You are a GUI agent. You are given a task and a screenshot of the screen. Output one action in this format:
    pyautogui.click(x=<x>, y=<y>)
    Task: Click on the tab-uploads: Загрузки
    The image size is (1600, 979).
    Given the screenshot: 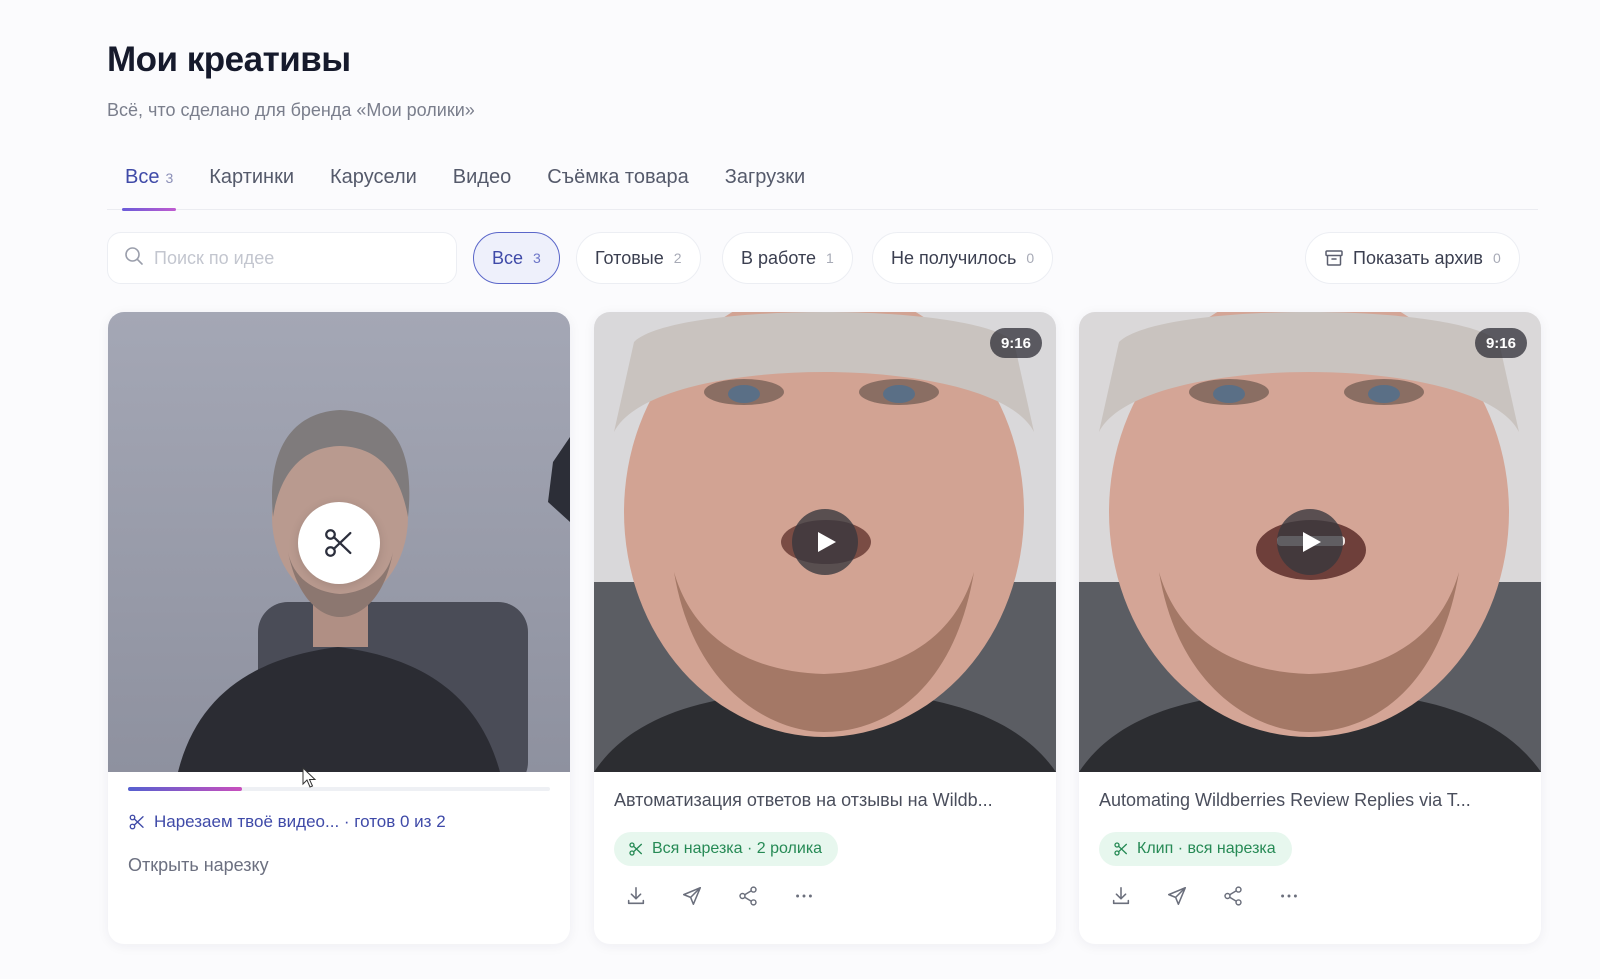 What is the action you would take?
    pyautogui.click(x=765, y=185)
    